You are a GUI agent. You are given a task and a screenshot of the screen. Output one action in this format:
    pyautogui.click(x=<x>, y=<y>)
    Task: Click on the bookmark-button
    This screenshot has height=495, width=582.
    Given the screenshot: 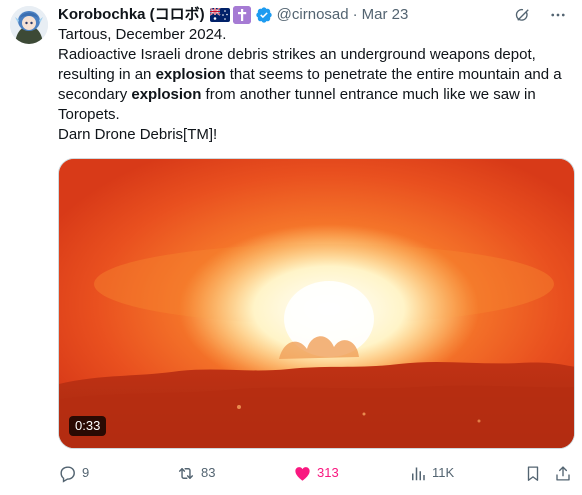 What is the action you would take?
    pyautogui.click(x=533, y=473)
    